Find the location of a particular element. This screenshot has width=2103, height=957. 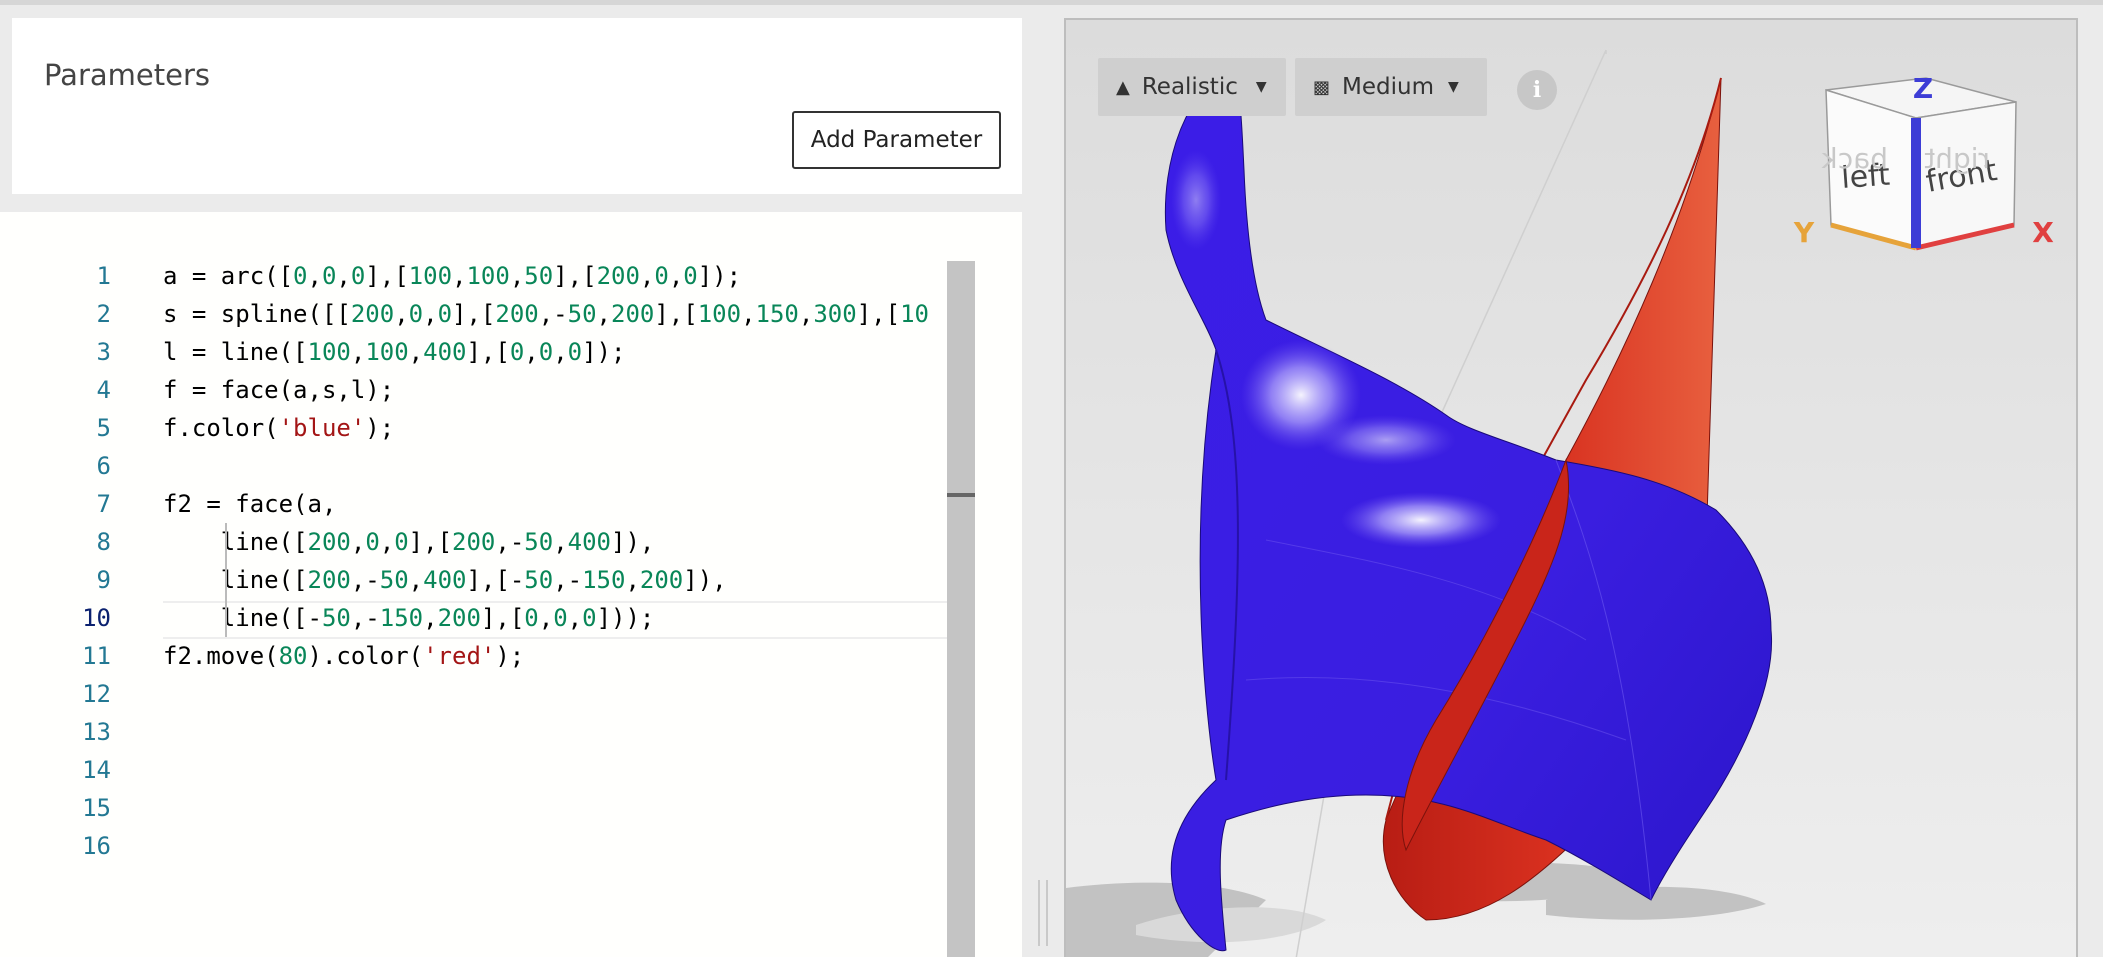

code-token: line([ is located at coordinates (235, 542).